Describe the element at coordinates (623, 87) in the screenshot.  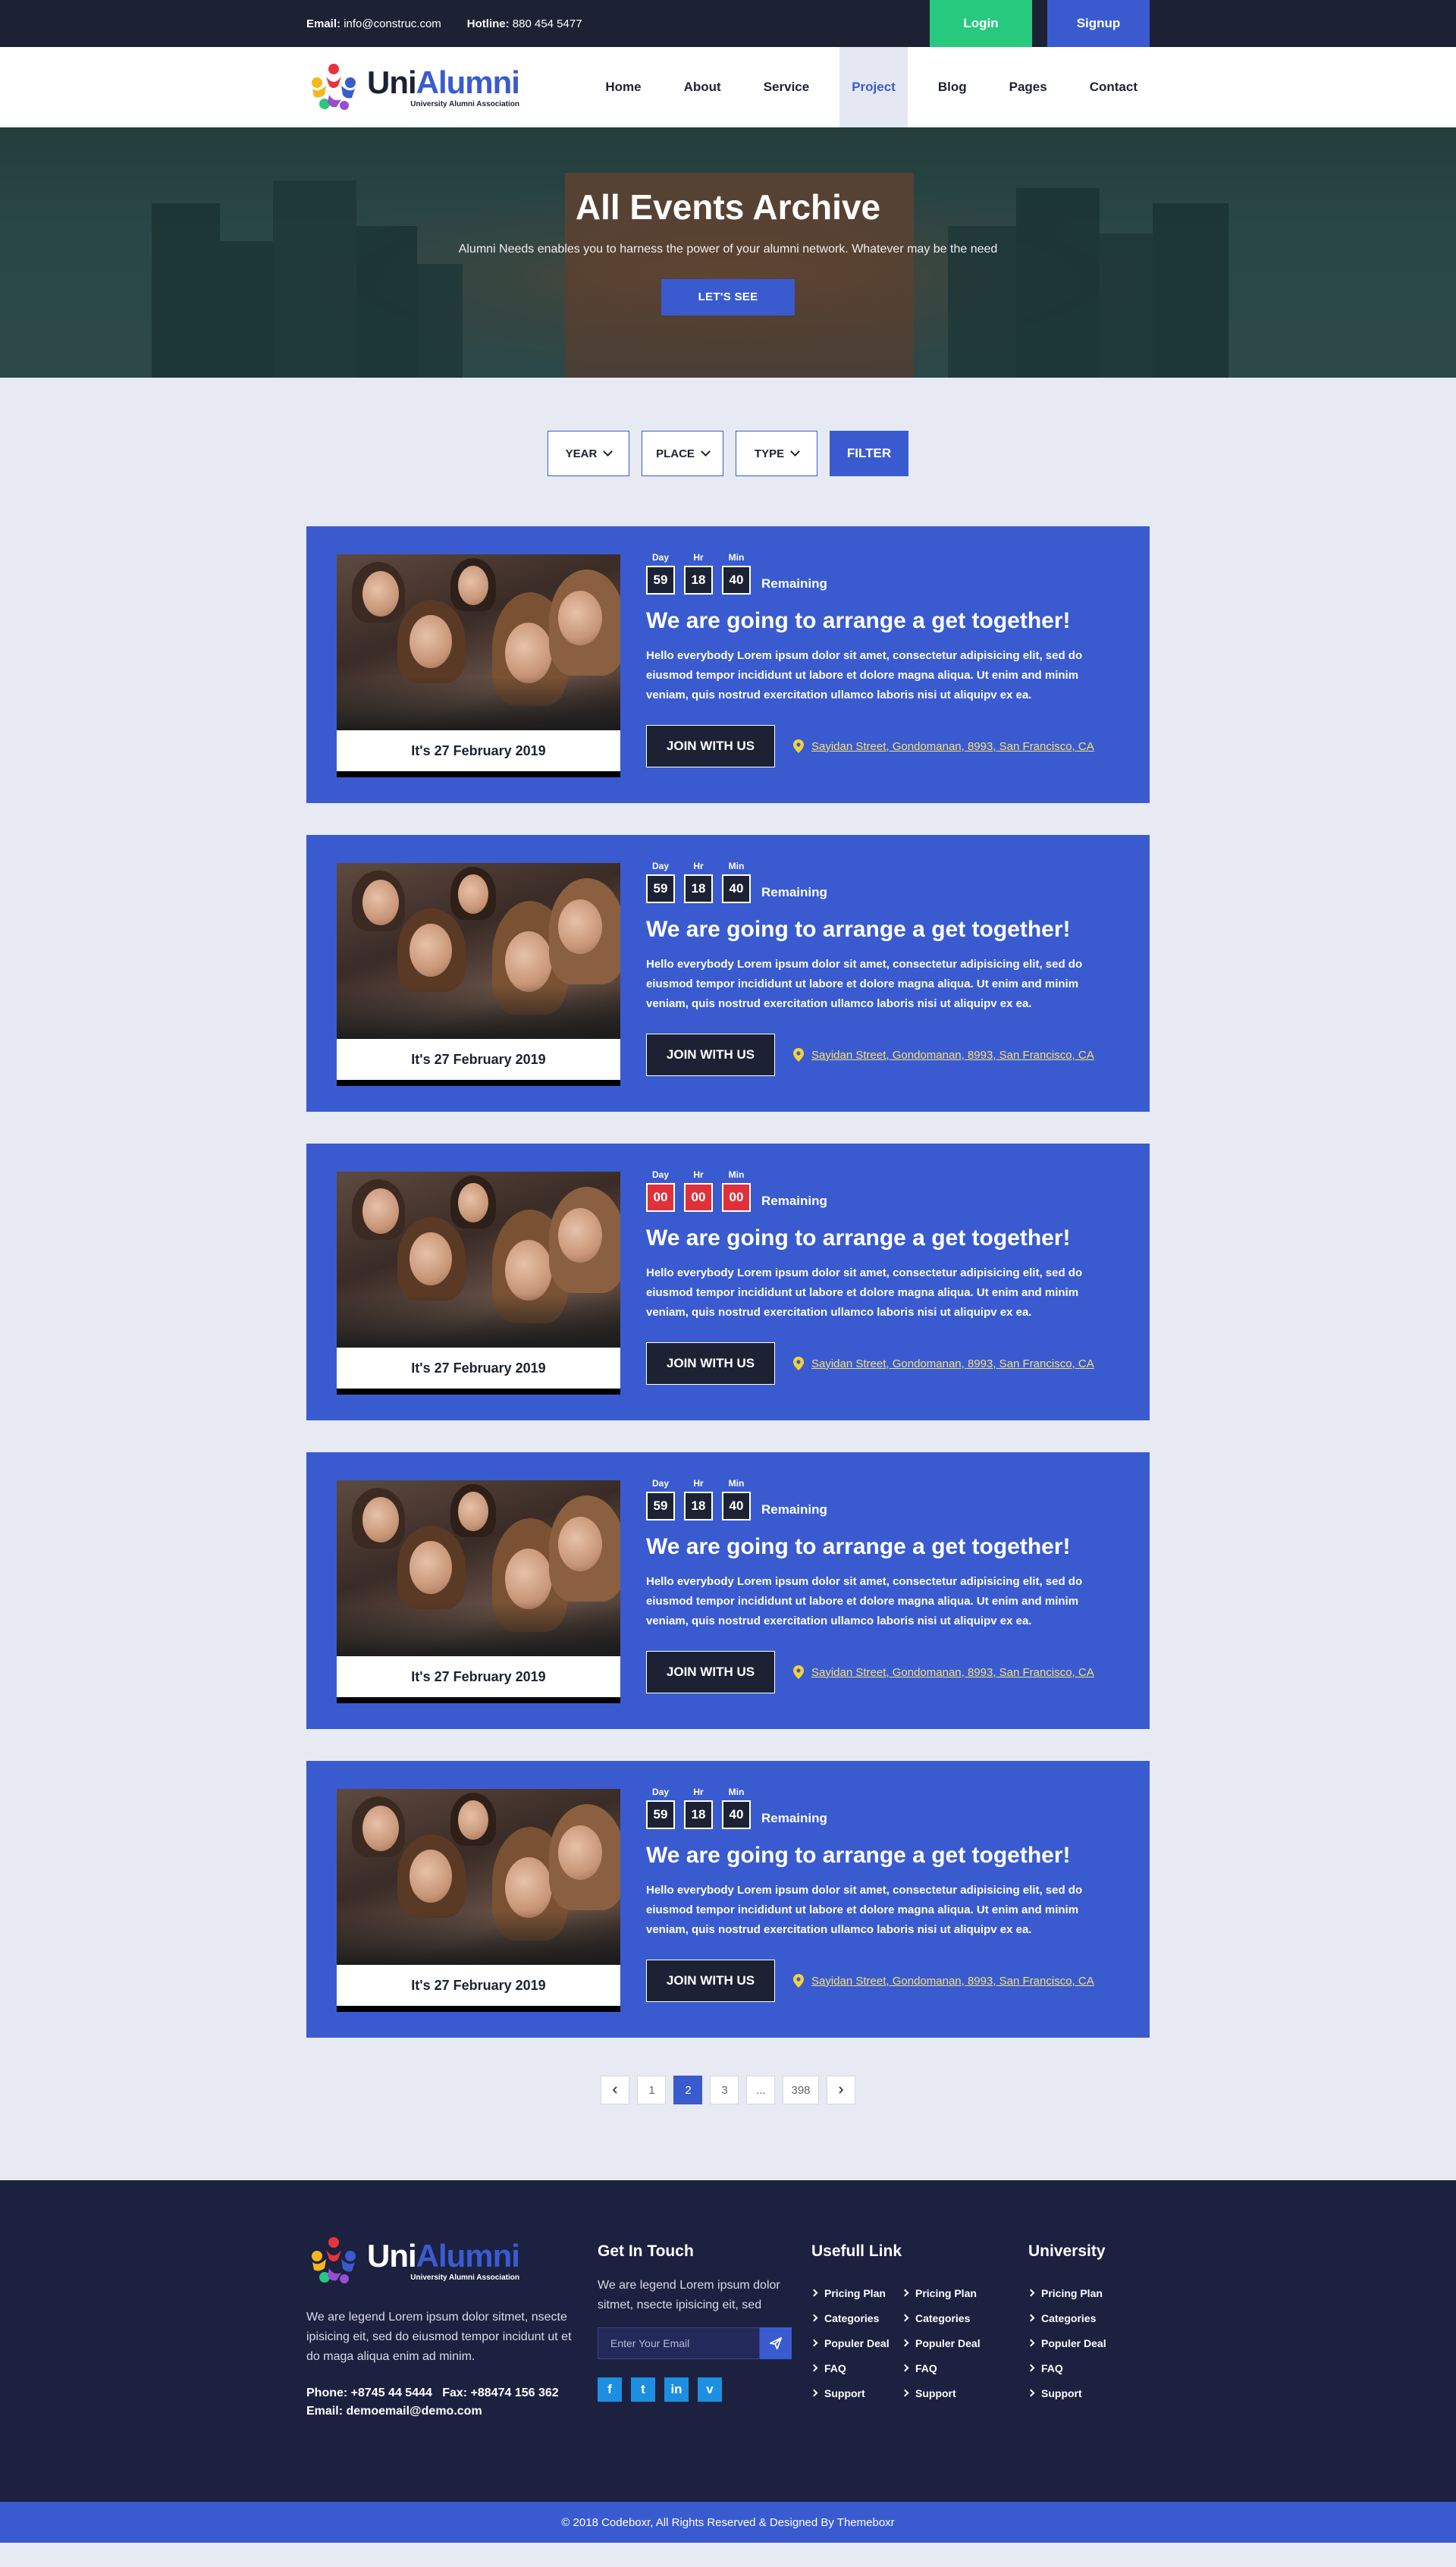
I see `nav-home: Home` at that location.